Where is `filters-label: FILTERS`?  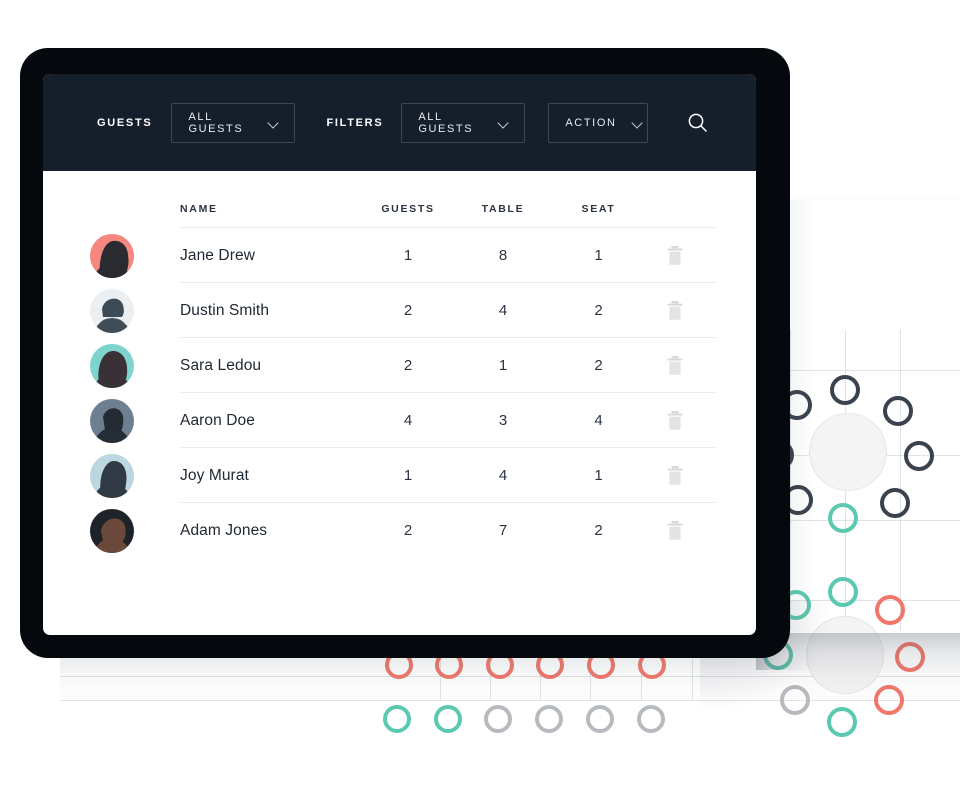 filters-label: FILTERS is located at coordinates (355, 122).